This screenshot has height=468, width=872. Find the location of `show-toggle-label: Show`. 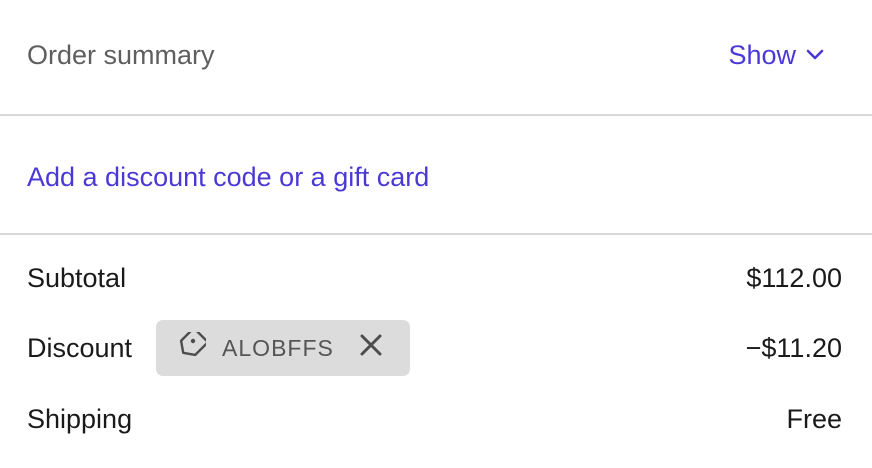

show-toggle-label: Show is located at coordinates (762, 55).